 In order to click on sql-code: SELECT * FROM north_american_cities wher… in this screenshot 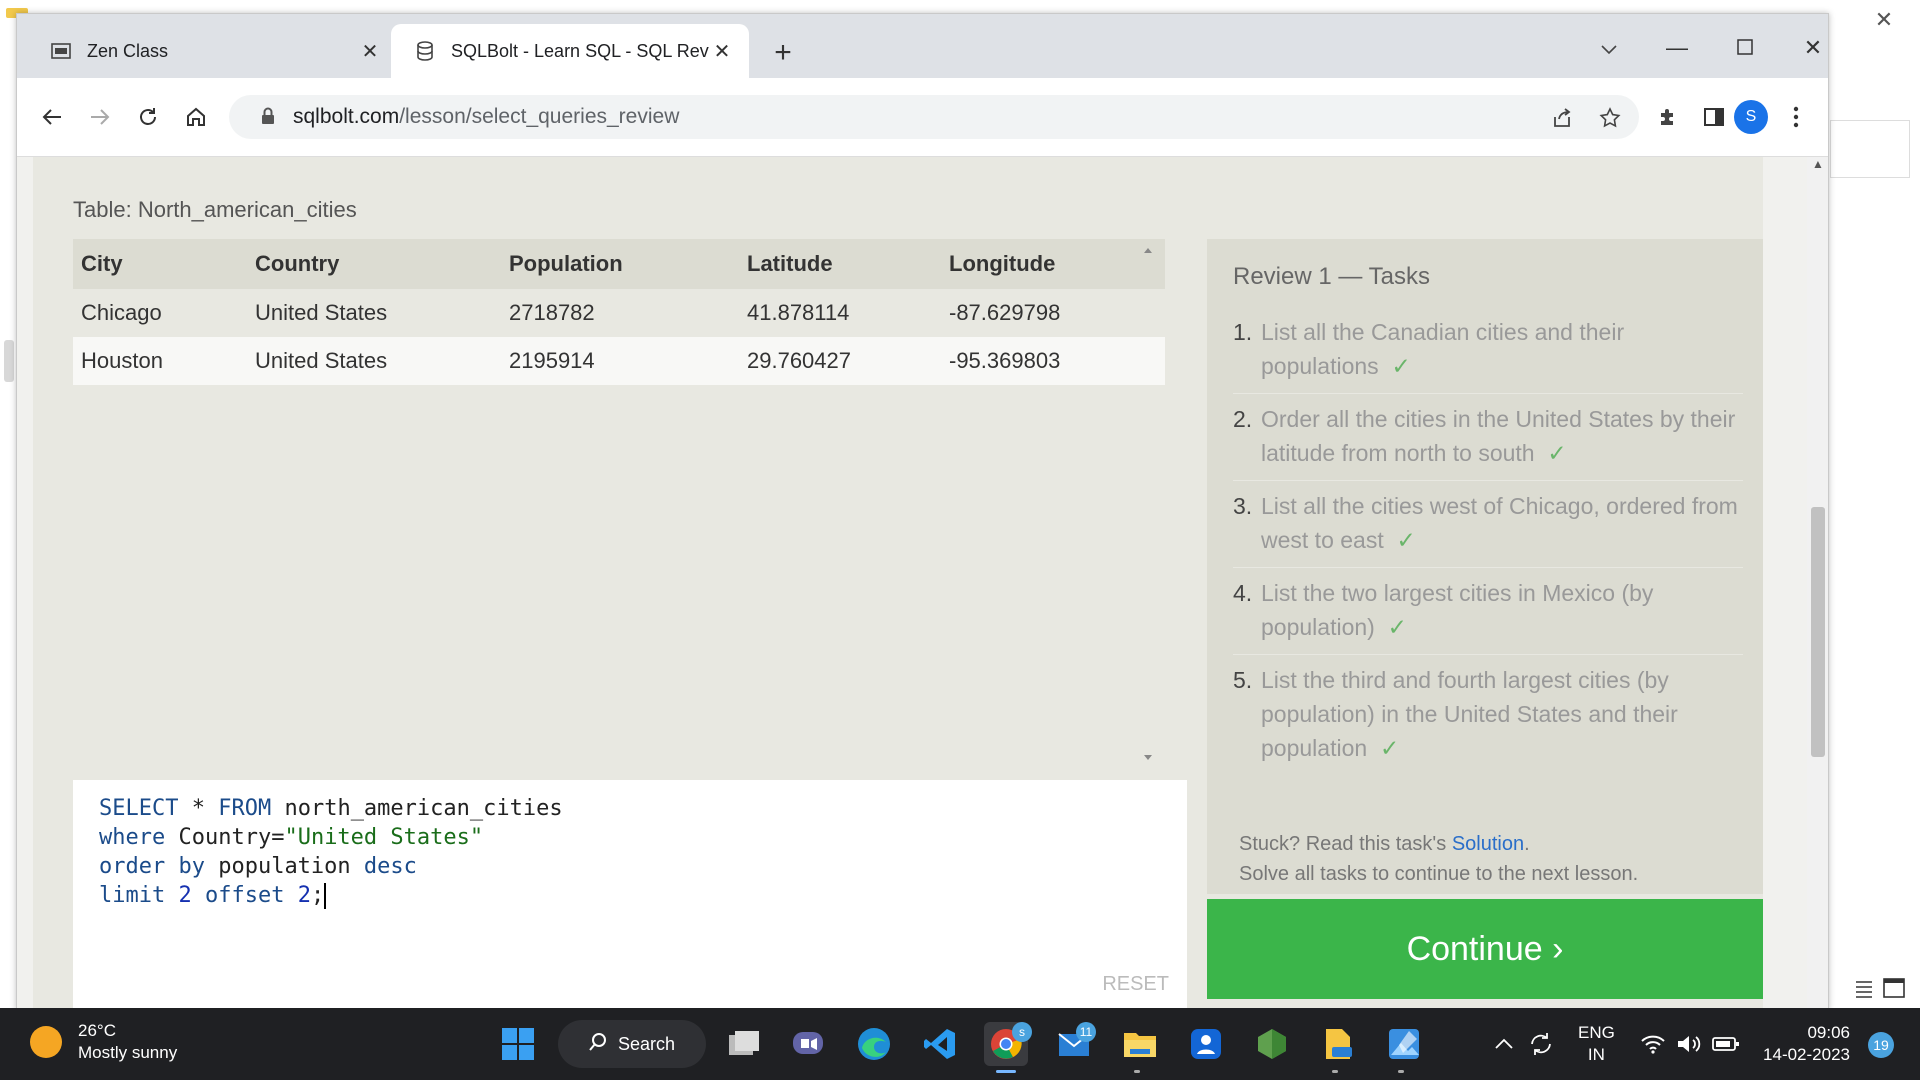, I will do `click(331, 852)`.